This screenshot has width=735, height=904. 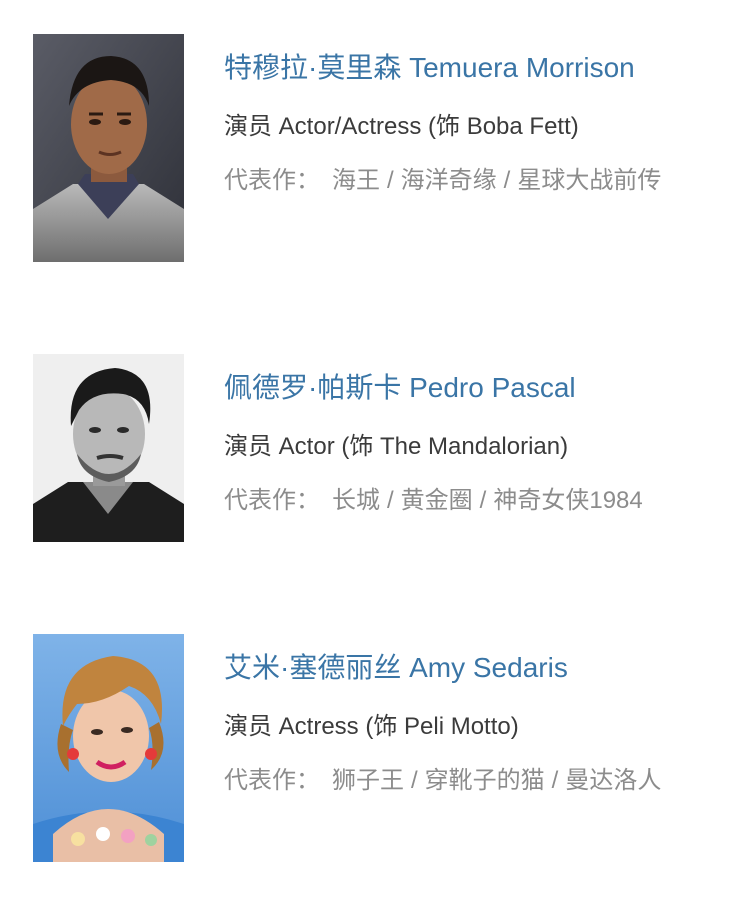 I want to click on representative-works: 代表作： 狮子王 / 穿靴子的猫 / 曼达洛人, so click(x=442, y=781).